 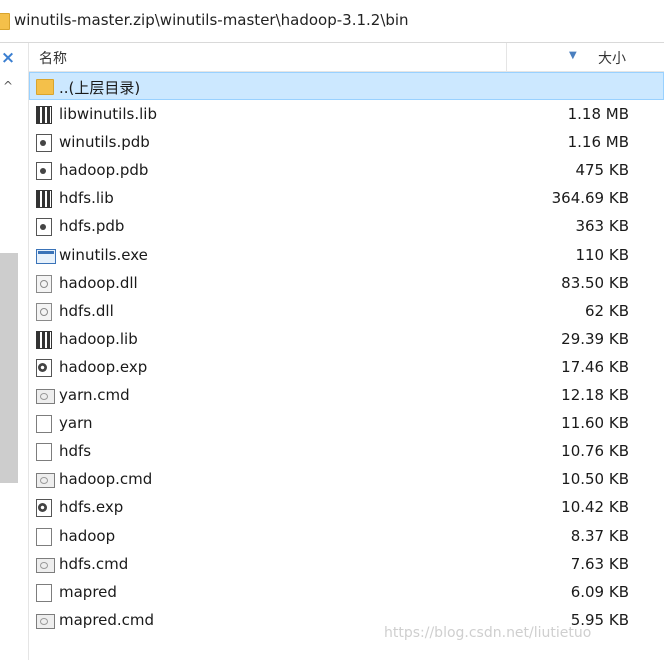 I want to click on file-name: yarn.cmd, so click(x=94, y=395).